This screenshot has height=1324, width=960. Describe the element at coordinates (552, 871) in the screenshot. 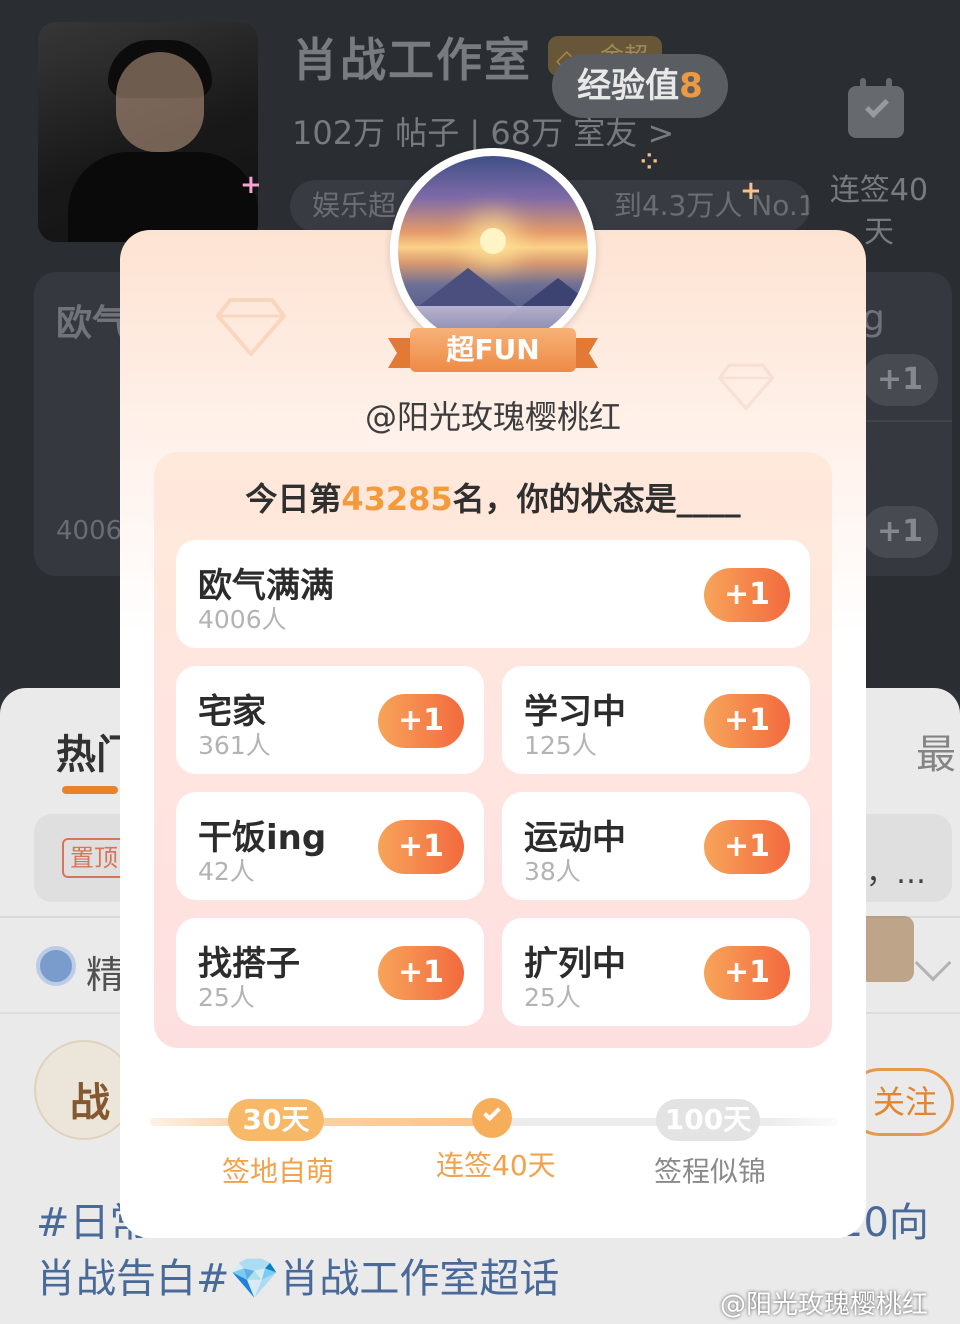

I see `option-count: 38人` at that location.